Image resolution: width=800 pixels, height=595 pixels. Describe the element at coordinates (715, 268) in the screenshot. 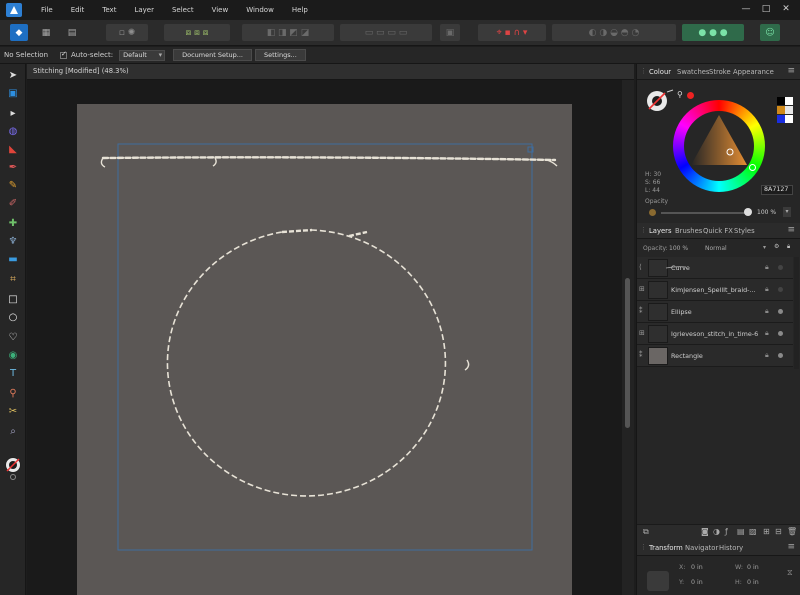

I see `layer-row: ⟨ Curve 🔒︎` at that location.